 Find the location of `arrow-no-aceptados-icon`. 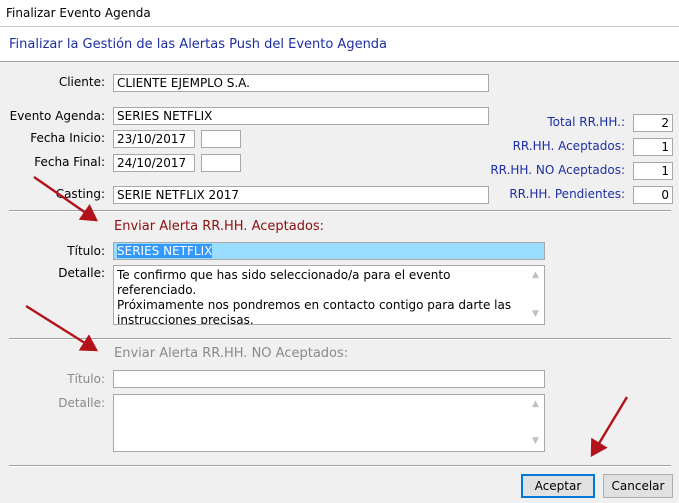

arrow-no-aceptados-icon is located at coordinates (62, 328).